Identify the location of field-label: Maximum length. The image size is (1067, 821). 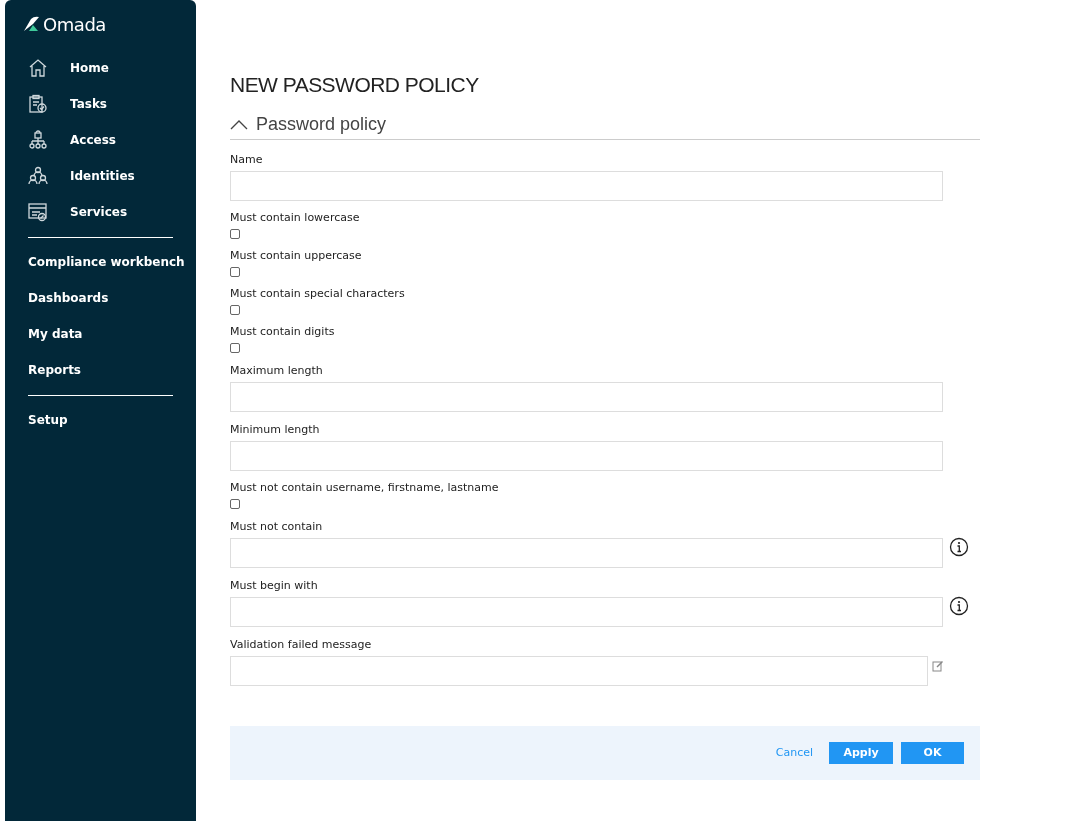
(276, 371).